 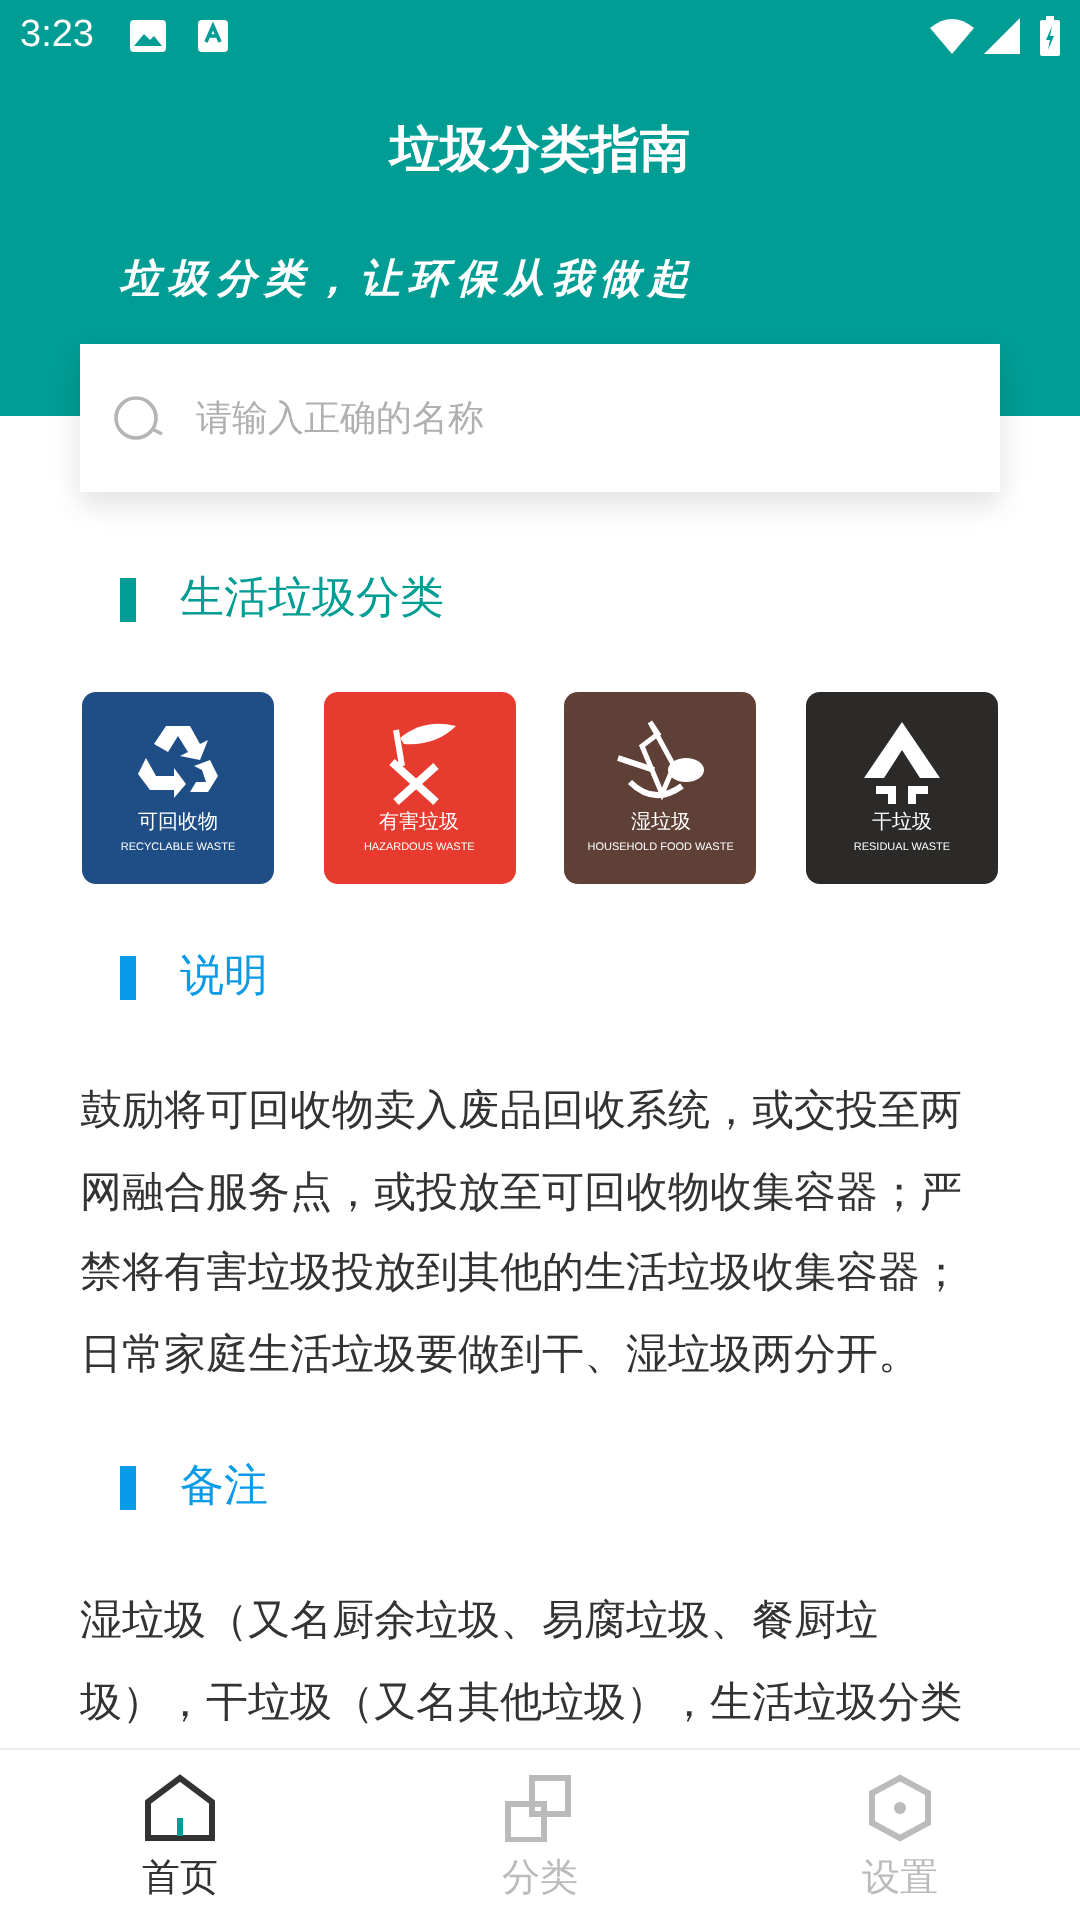 What do you see at coordinates (522, 1232) in the screenshot?
I see `paragraph: 鼓励将可回收物卖入废品回收系统，或交投至两网融合服务点，或投放至可回收物收集容器；严禁将有害垃圾投放到其他的生活垃圾收集容器；日常家庭生活垃圾要做到干、湿垃圾两分开。` at bounding box center [522, 1232].